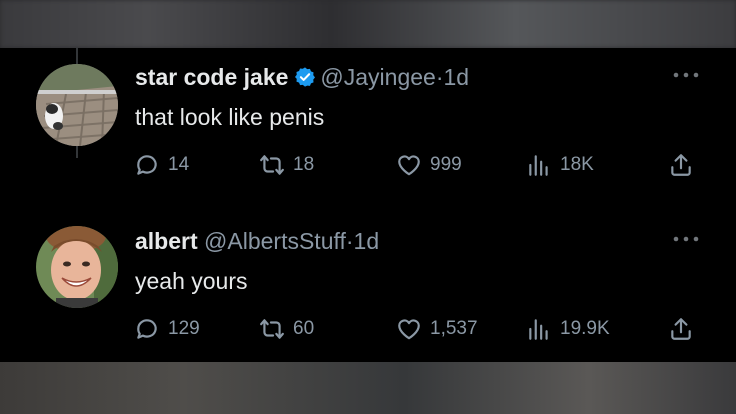 The image size is (736, 414). Describe the element at coordinates (286, 165) in the screenshot. I see `retweet-button: 18` at that location.